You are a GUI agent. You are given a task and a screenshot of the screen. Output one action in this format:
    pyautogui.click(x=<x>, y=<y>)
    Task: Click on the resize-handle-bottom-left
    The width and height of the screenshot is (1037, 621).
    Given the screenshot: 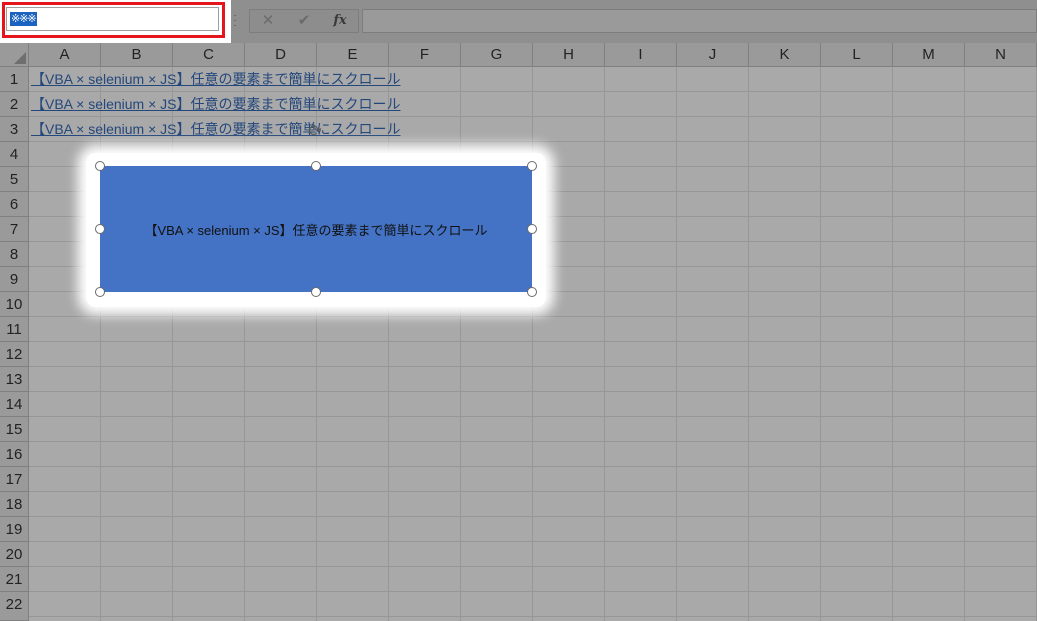 What is the action you would take?
    pyautogui.click(x=100, y=292)
    